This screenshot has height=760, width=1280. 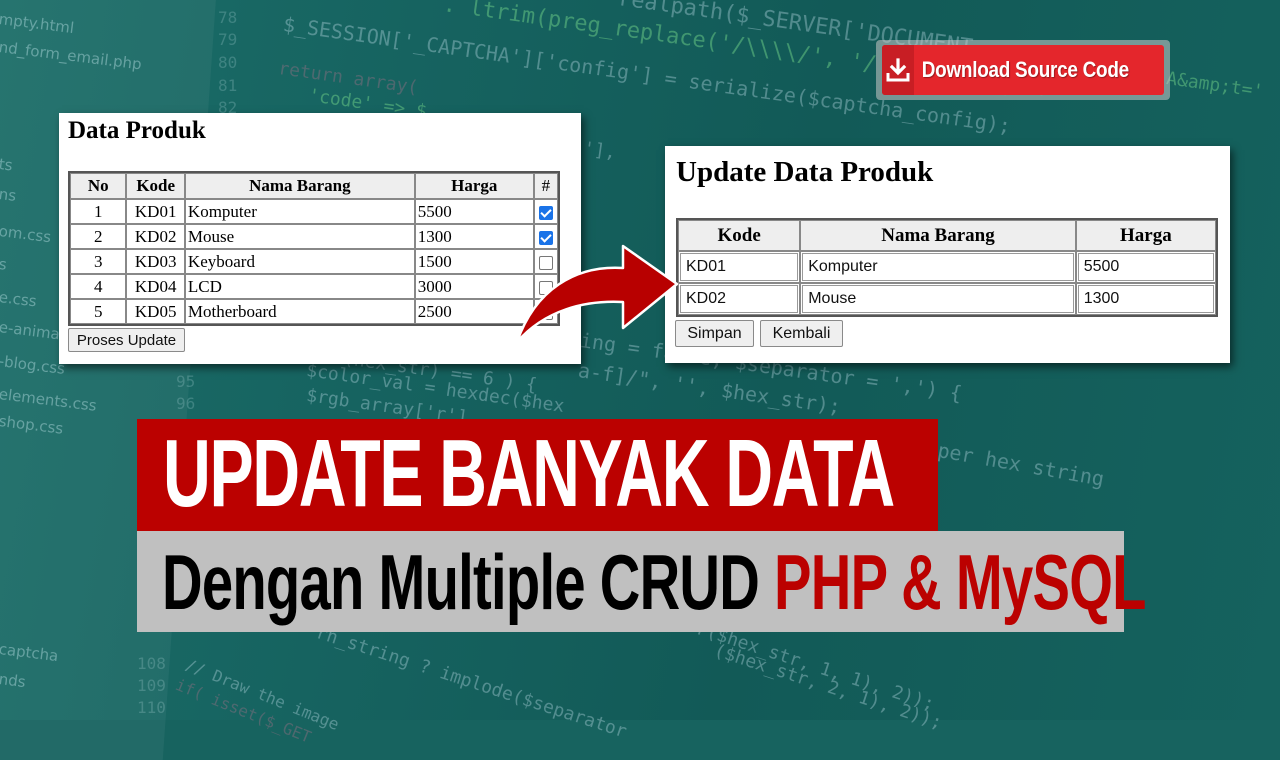 What do you see at coordinates (151, 685) in the screenshot?
I see `line-number: 109` at bounding box center [151, 685].